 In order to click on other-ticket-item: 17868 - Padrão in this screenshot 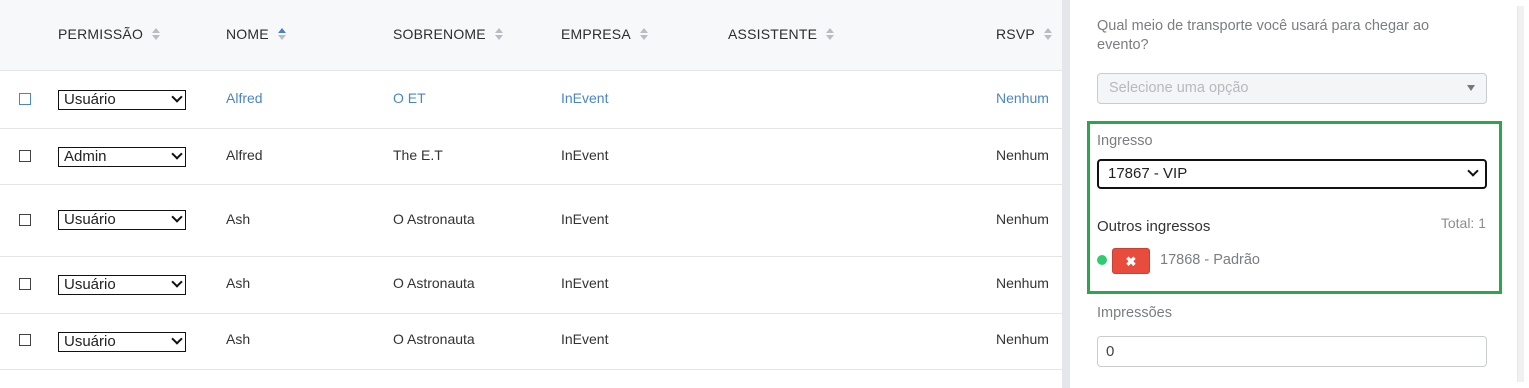, I will do `click(1210, 260)`.